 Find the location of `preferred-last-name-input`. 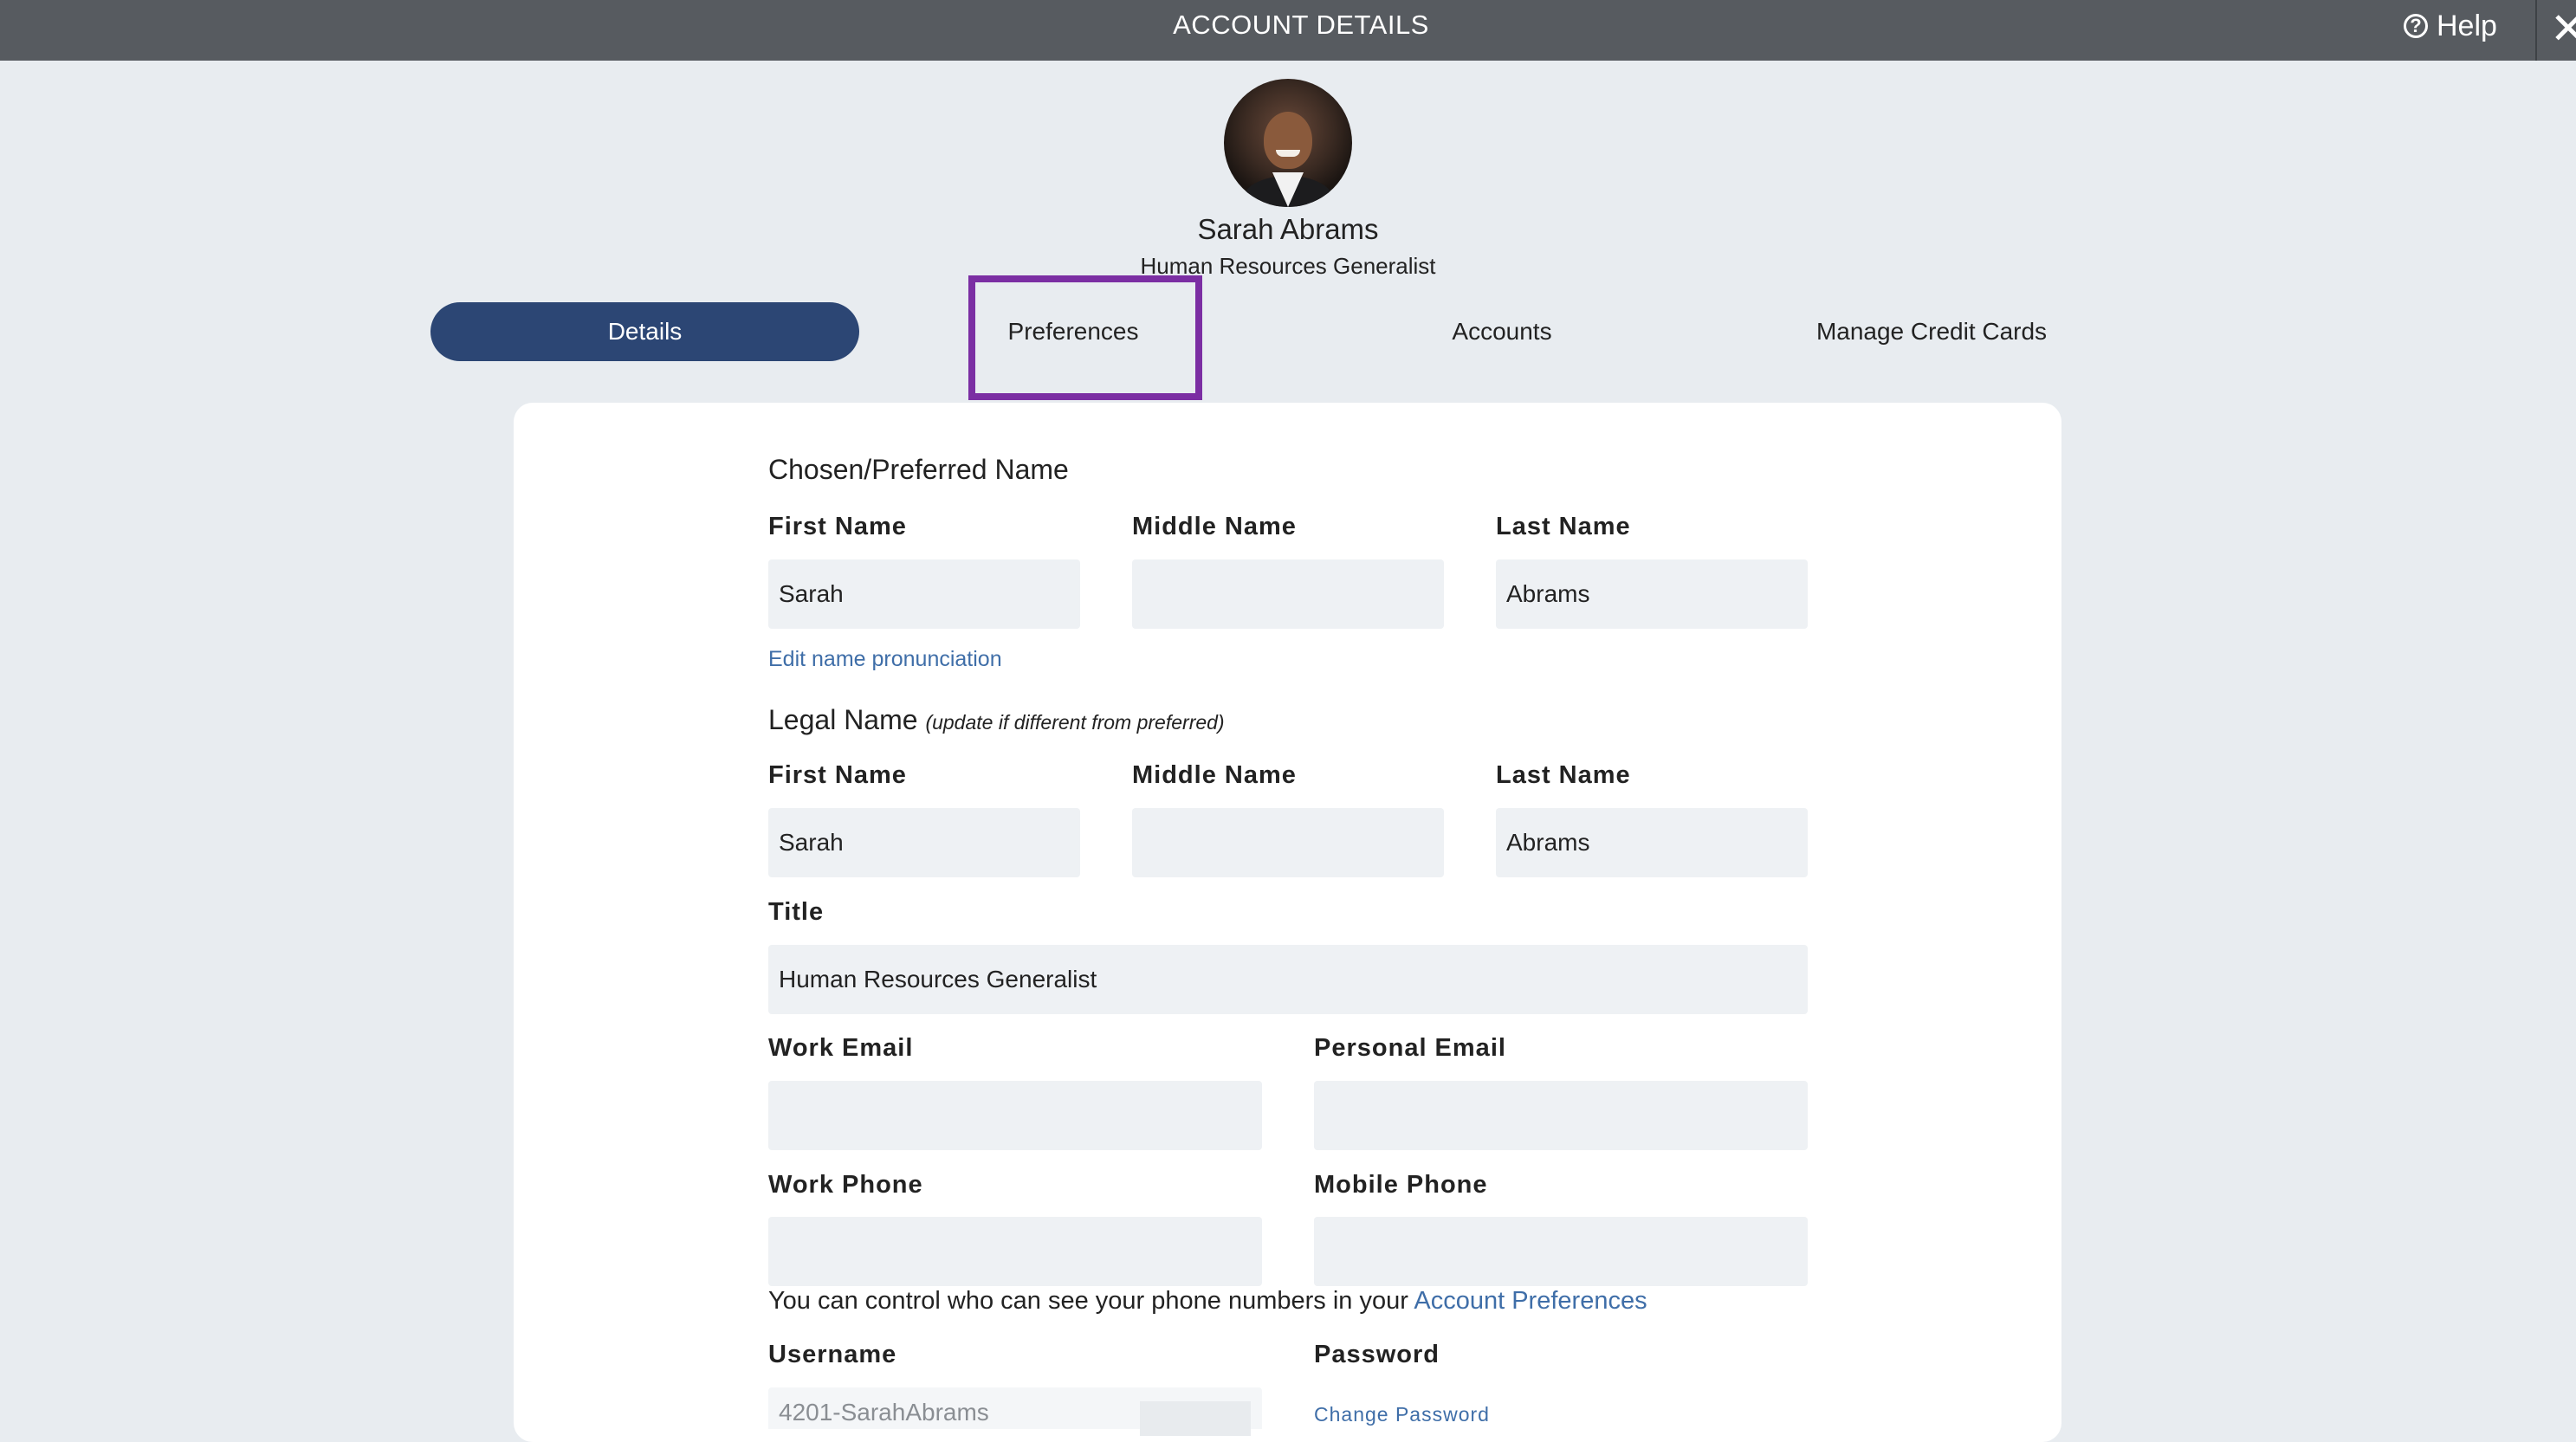

preferred-last-name-input is located at coordinates (1652, 594).